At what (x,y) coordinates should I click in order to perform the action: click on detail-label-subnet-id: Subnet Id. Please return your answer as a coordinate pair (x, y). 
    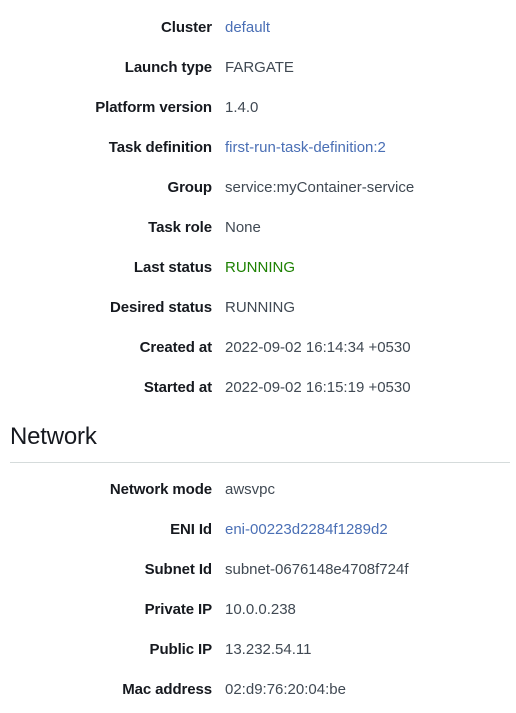
    Looking at the image, I should click on (178, 569).